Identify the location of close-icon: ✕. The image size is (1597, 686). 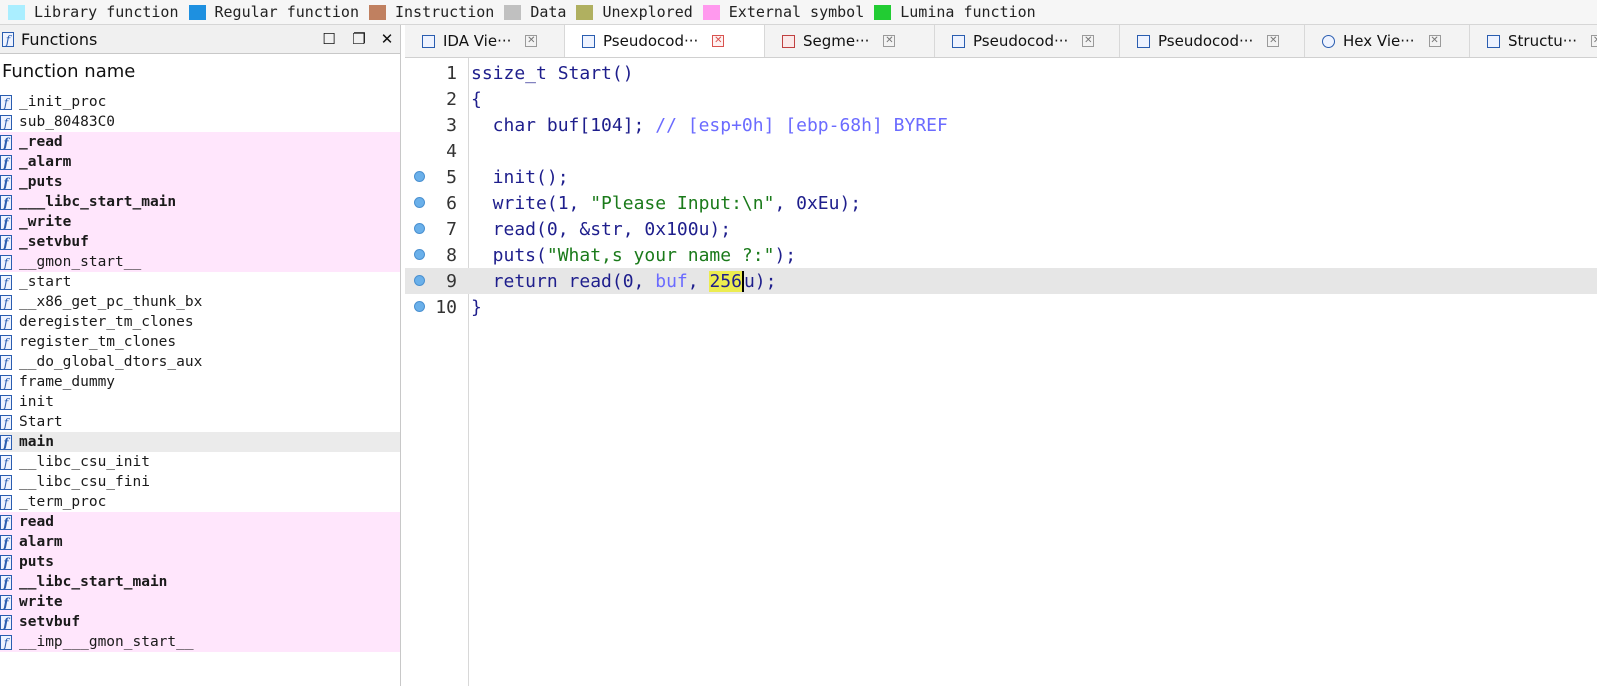
(387, 39).